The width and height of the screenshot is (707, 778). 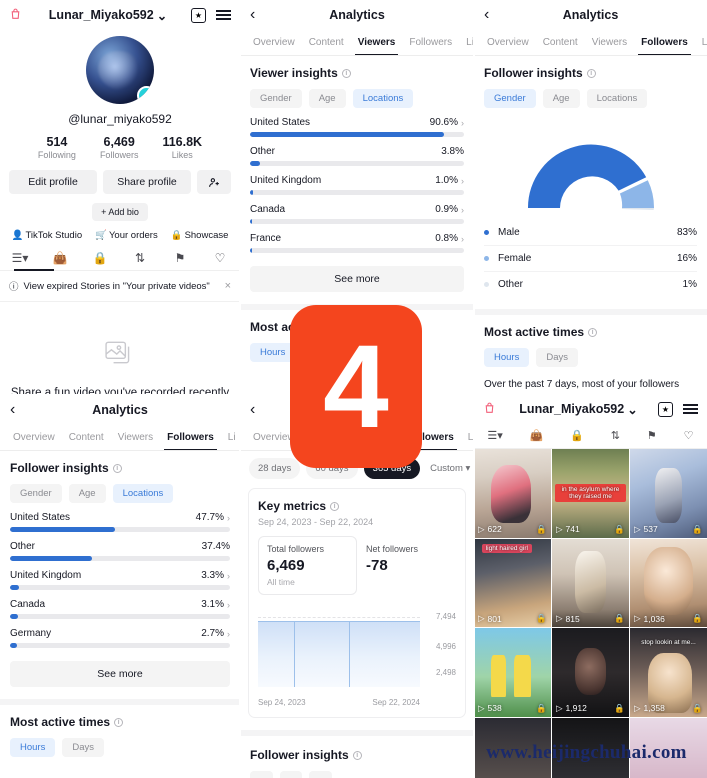 What do you see at coordinates (120, 70) in the screenshot?
I see `avatar: +` at bounding box center [120, 70].